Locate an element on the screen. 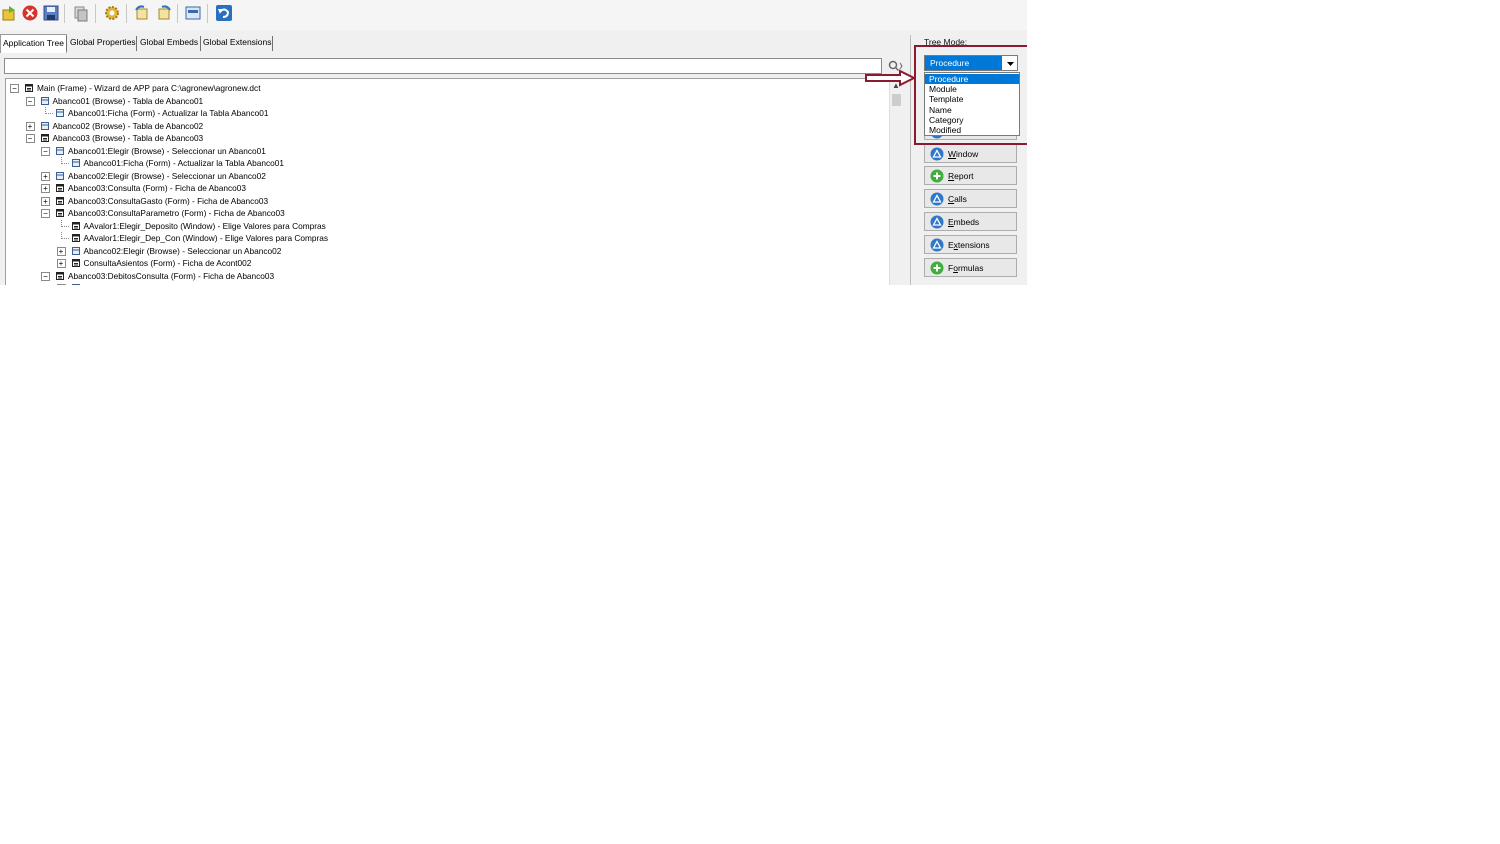 The image size is (1500, 844). copy-icon is located at coordinates (81, 13).